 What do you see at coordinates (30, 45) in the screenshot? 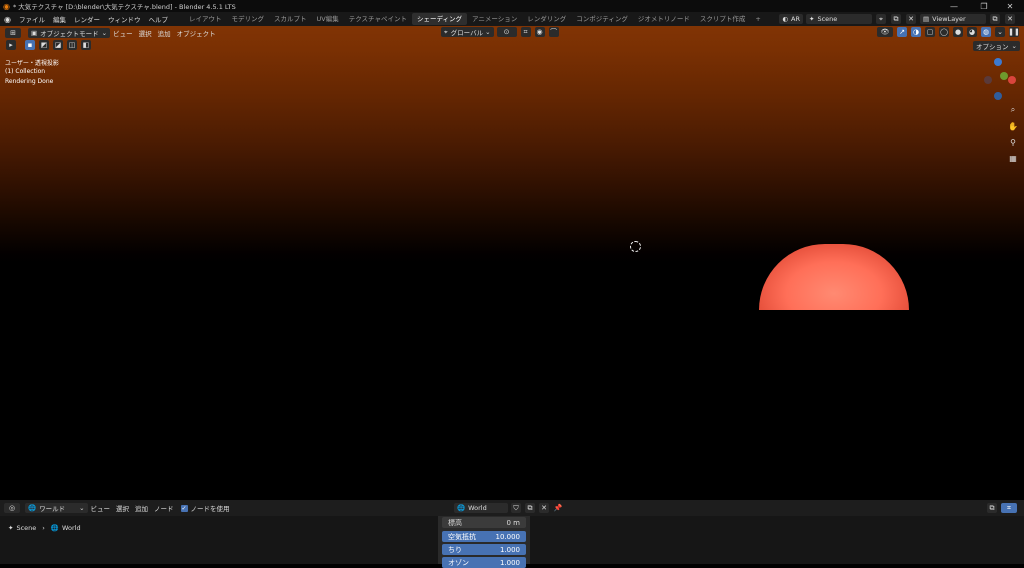
I see `select-new-icon: ▪` at bounding box center [30, 45].